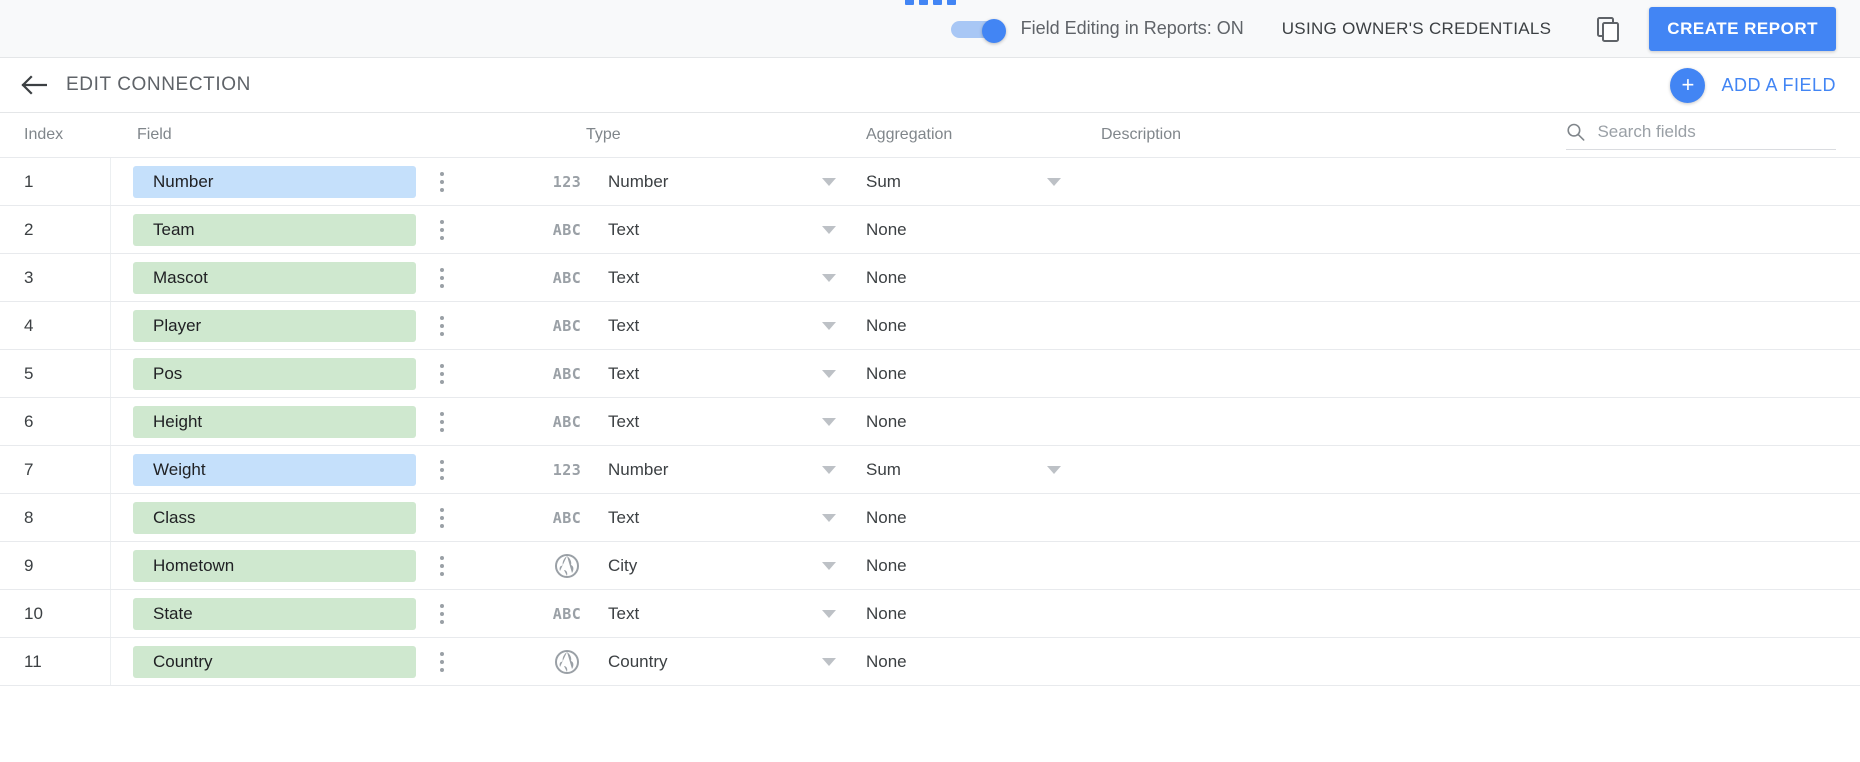 Image resolution: width=1860 pixels, height=762 pixels. I want to click on search-fields-box, so click(1701, 135).